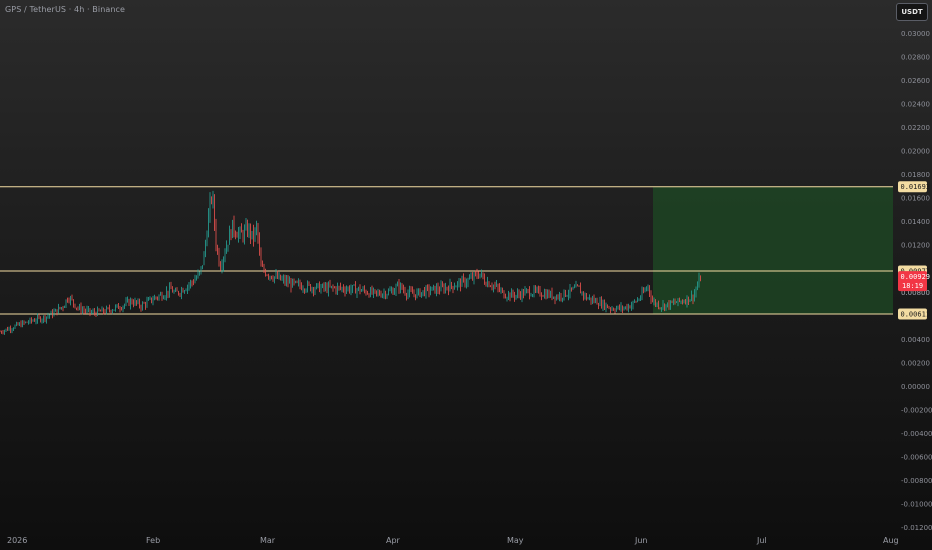 The image size is (932, 550). I want to click on x-tick-label: Feb, so click(153, 540).